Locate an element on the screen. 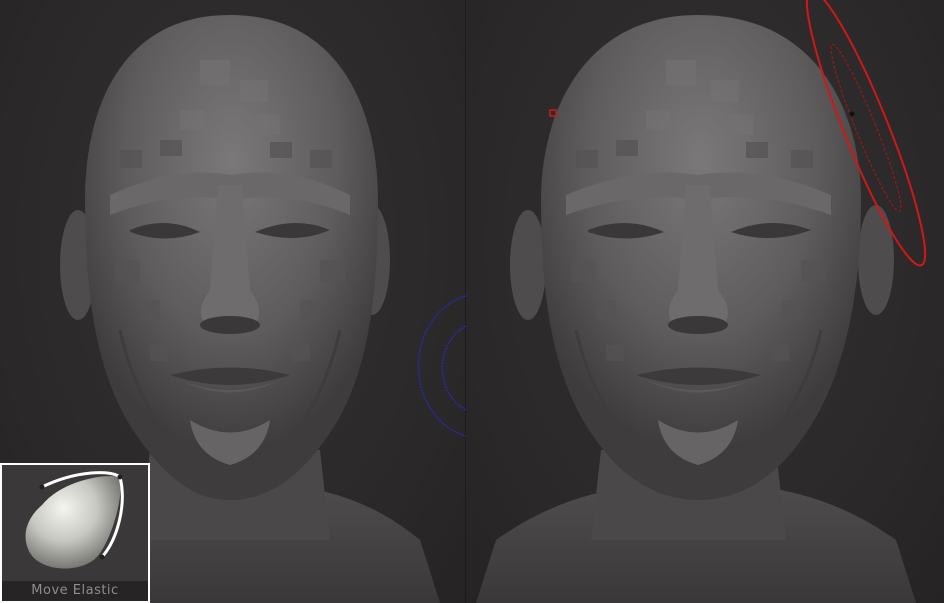 This screenshot has height=603, width=944. brush-thumbnail-frame: Move Elastic is located at coordinates (75, 533).